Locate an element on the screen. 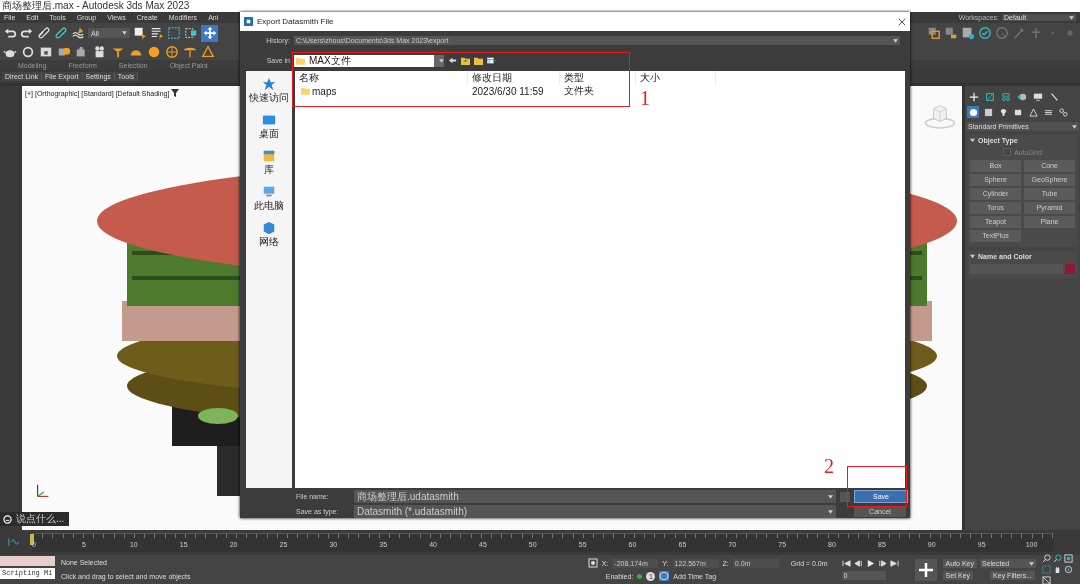 This screenshot has height=584, width=1080. previous-frame-icon is located at coordinates (858, 563).